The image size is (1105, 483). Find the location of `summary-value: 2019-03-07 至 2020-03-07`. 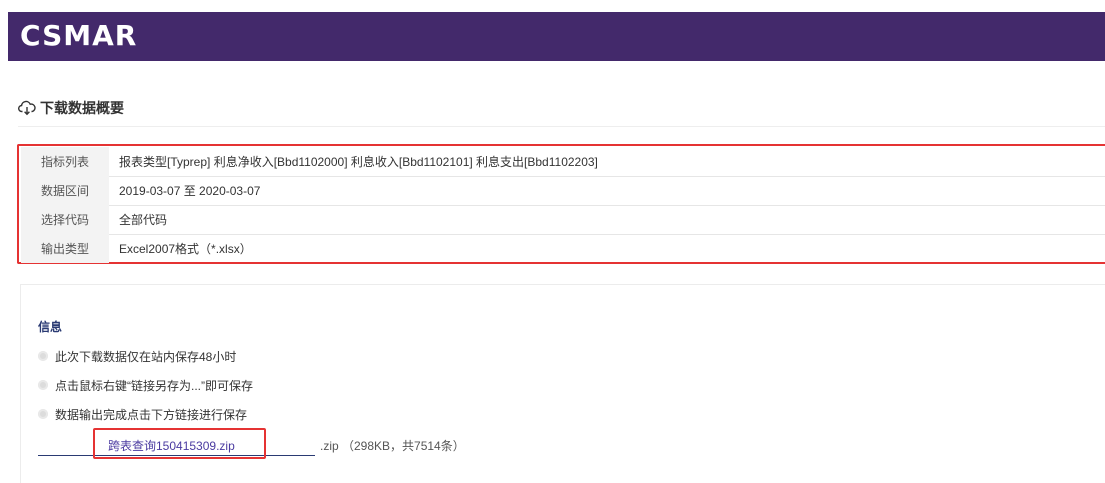

summary-value: 2019-03-07 至 2020-03-07 is located at coordinates (190, 191).